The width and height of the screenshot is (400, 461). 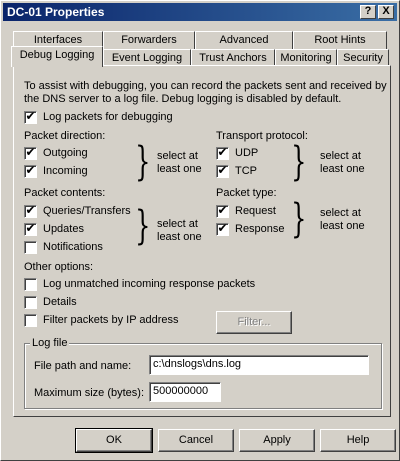 What do you see at coordinates (56, 12) in the screenshot?
I see `window-title: DC-01 Properties` at bounding box center [56, 12].